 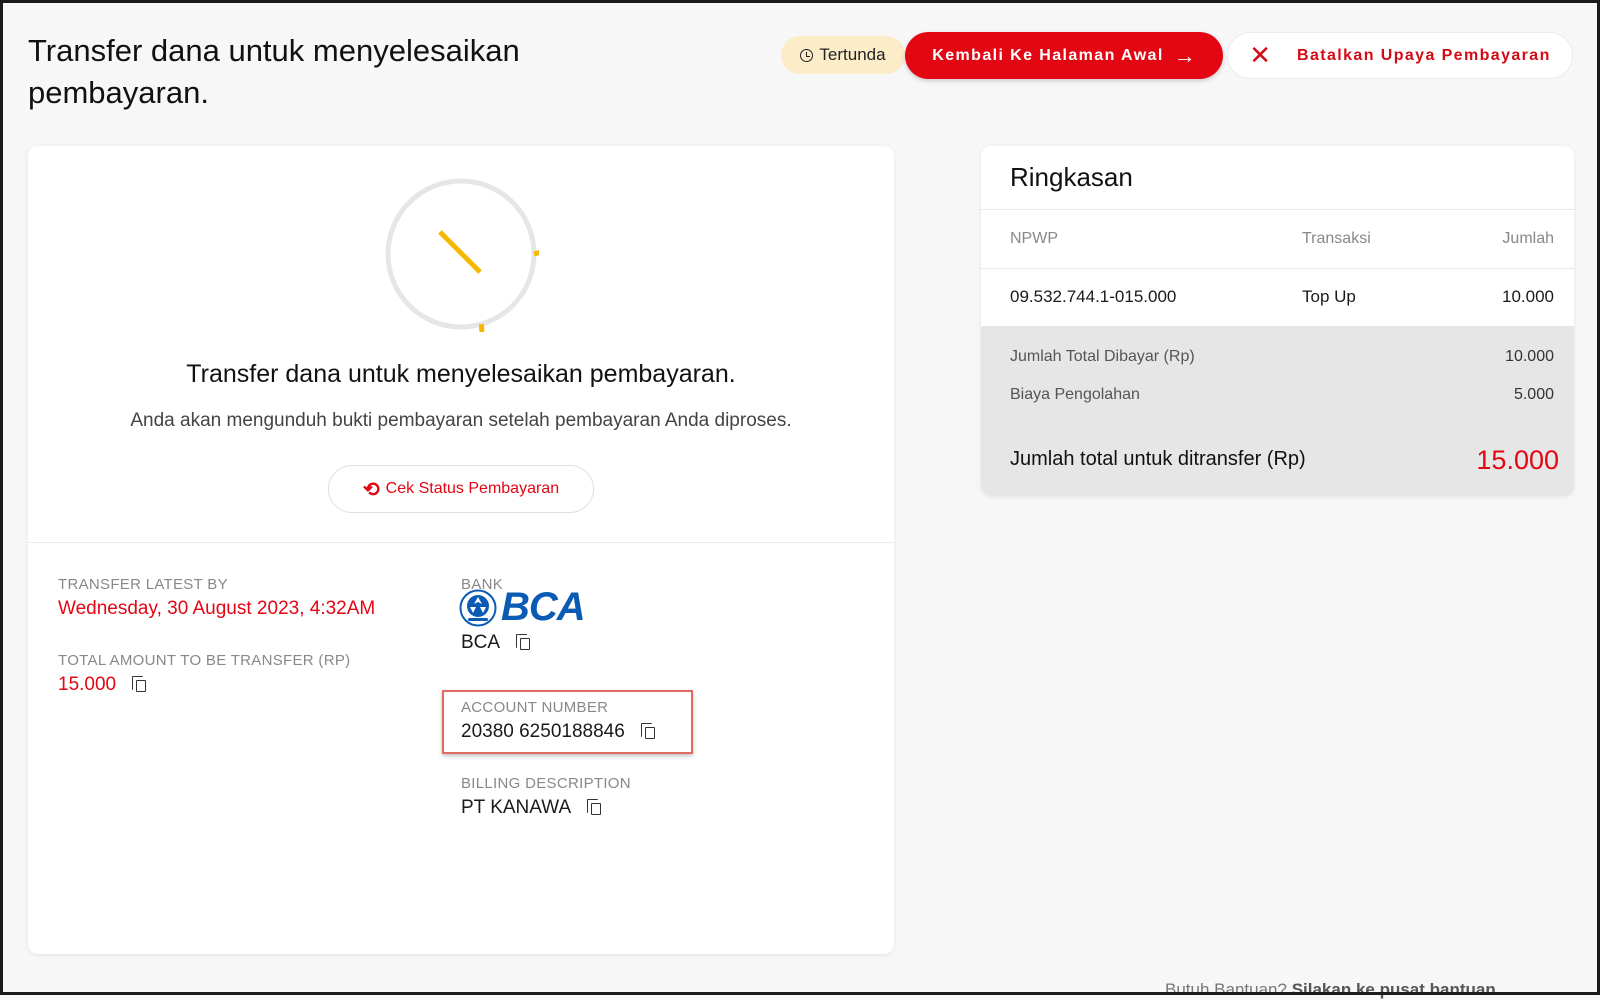 What do you see at coordinates (1158, 459) in the screenshot?
I see `grand-total-label: Jumlah total untuk ditransfer (Rp)` at bounding box center [1158, 459].